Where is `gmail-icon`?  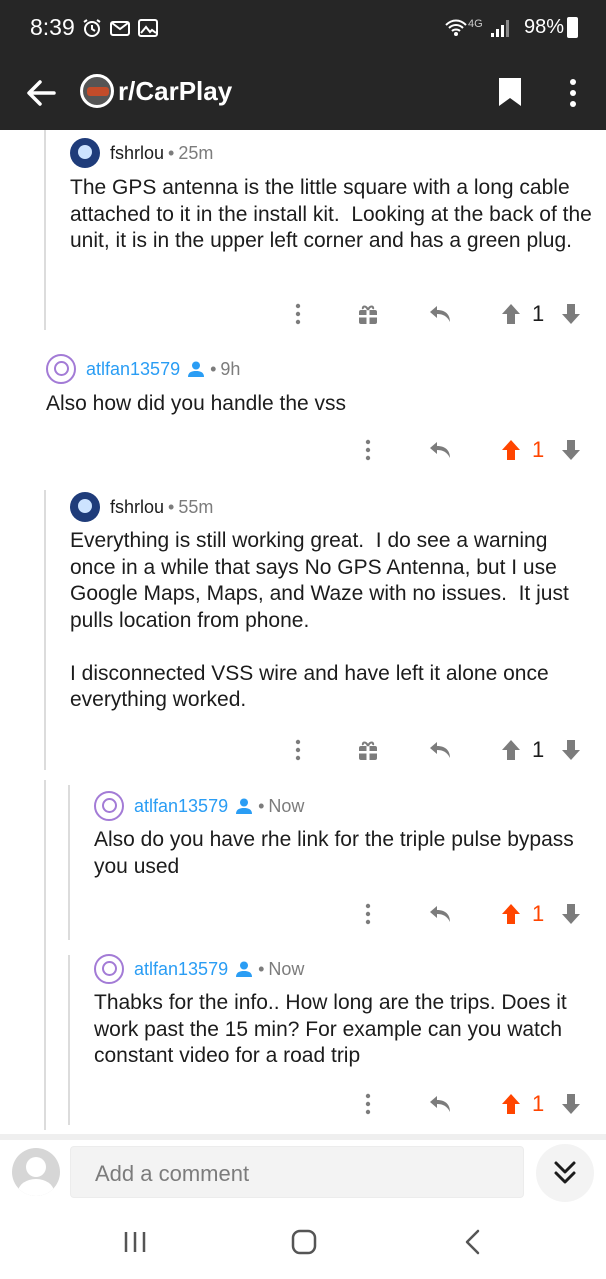
gmail-icon is located at coordinates (120, 28).